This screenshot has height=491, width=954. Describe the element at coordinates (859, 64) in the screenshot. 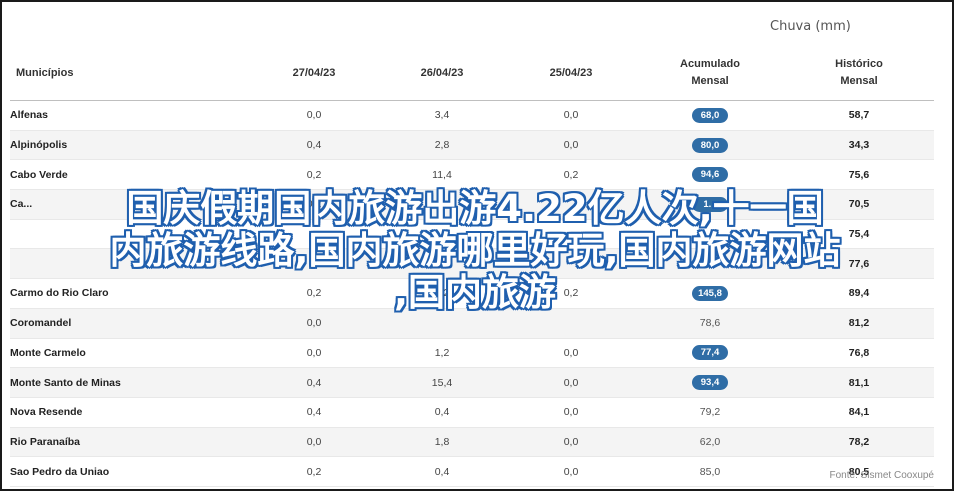

I see `column-header-label: Histórico` at that location.